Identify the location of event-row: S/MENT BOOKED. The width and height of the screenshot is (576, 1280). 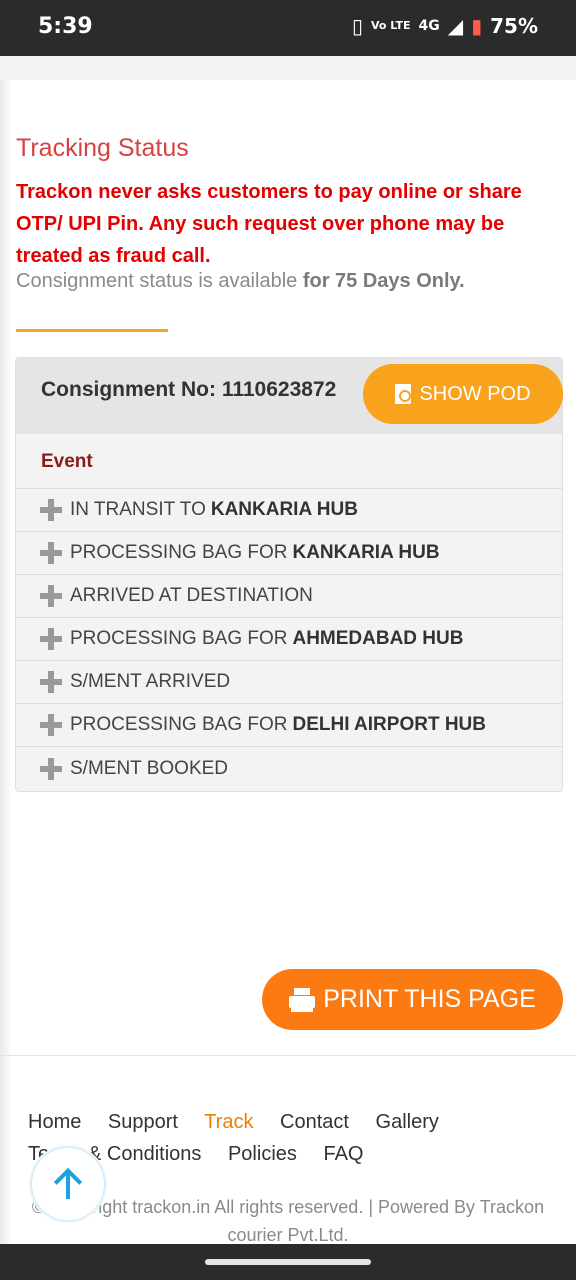
(289, 768).